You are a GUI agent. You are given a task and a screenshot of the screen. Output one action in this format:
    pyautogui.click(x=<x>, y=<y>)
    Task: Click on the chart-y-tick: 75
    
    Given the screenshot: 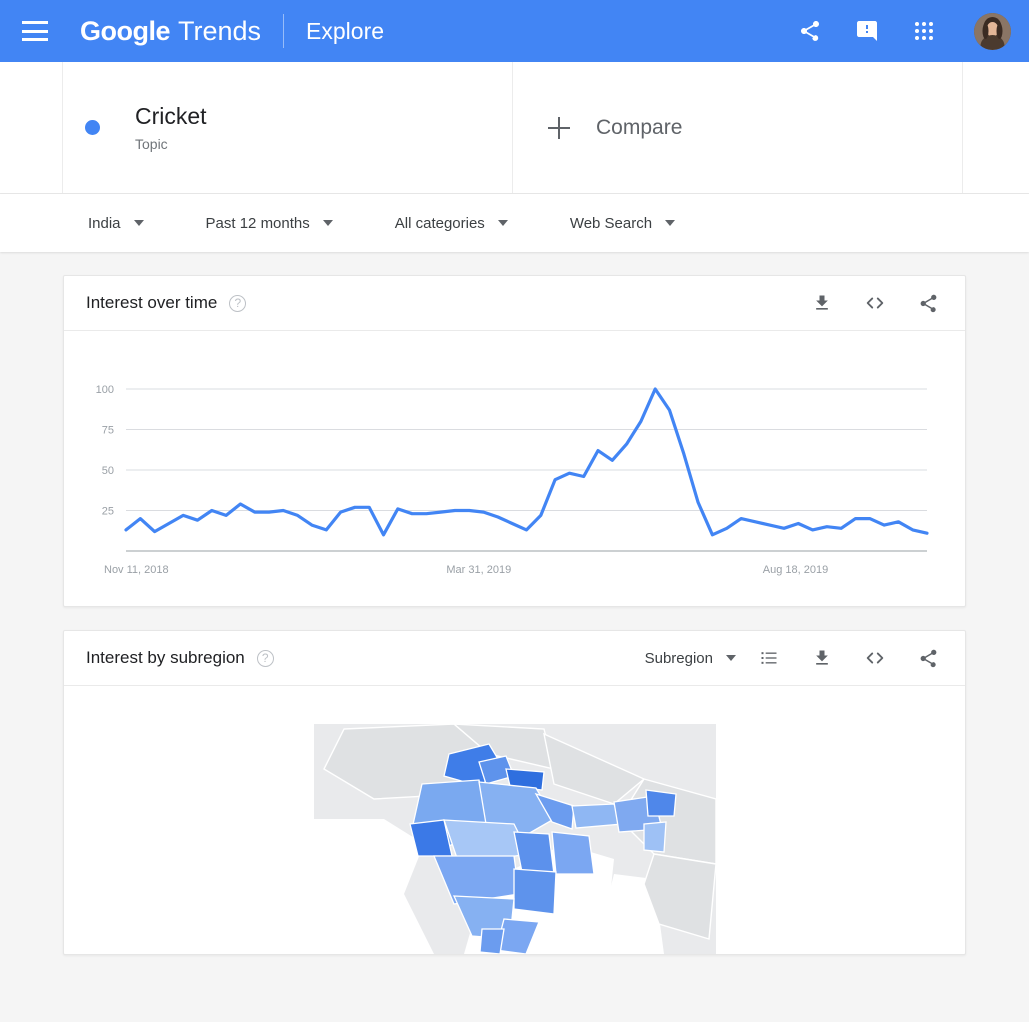 What is the action you would take?
    pyautogui.click(x=108, y=431)
    